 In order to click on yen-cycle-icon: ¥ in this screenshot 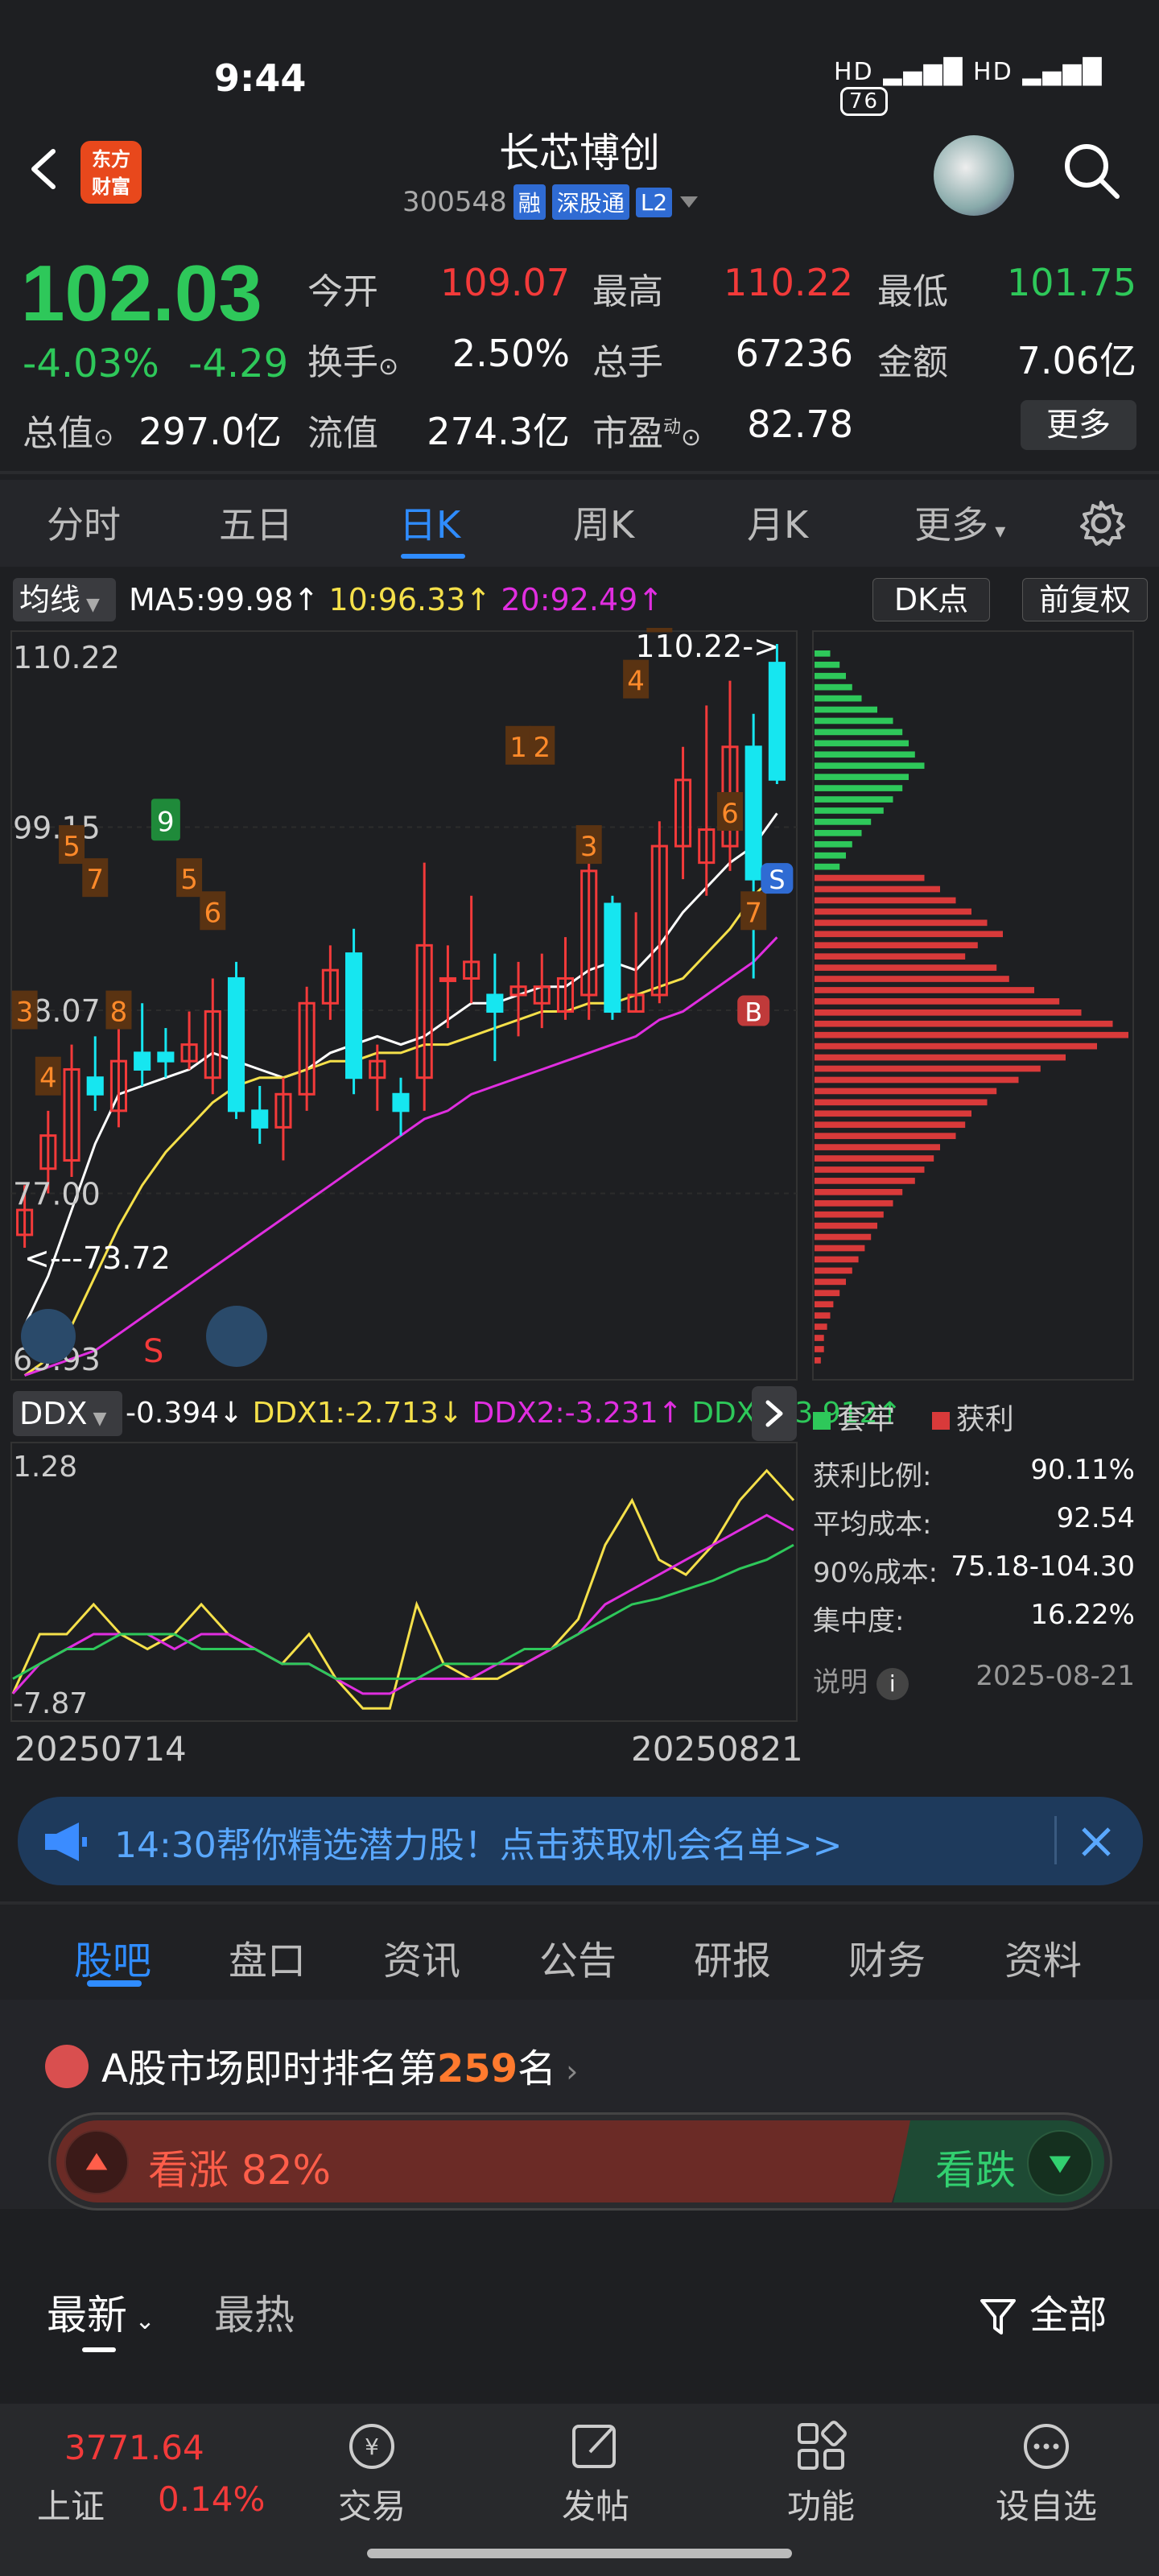, I will do `click(371, 2446)`.